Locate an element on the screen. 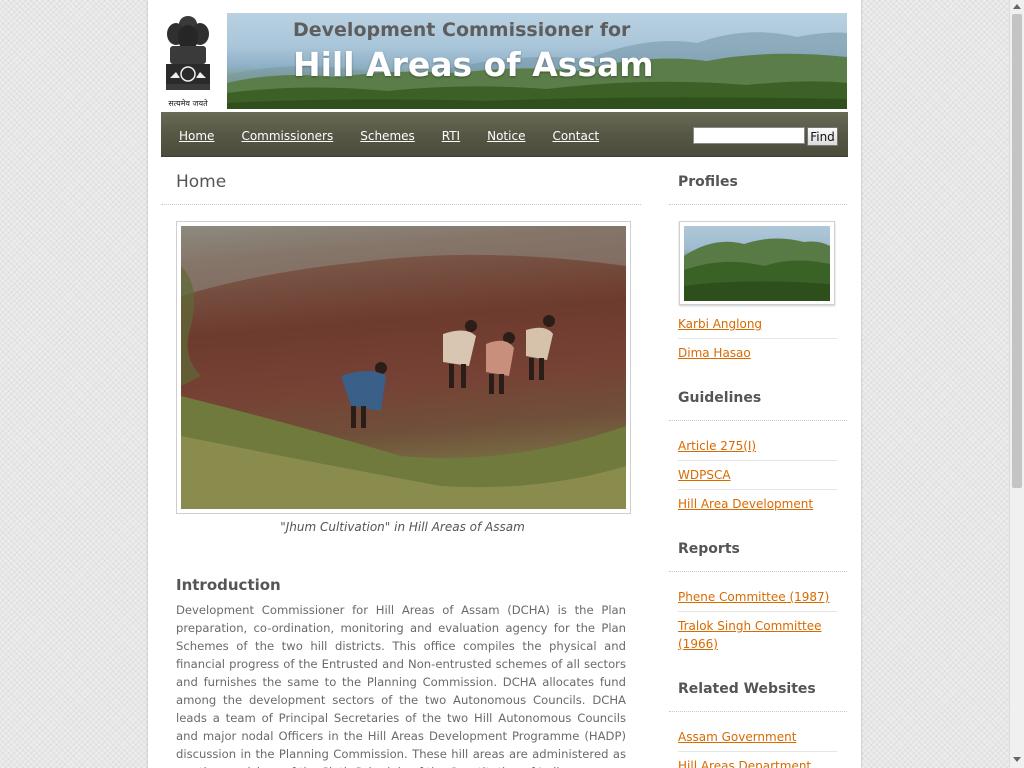 The image size is (1024, 768). nav-rti: RTI is located at coordinates (451, 136).